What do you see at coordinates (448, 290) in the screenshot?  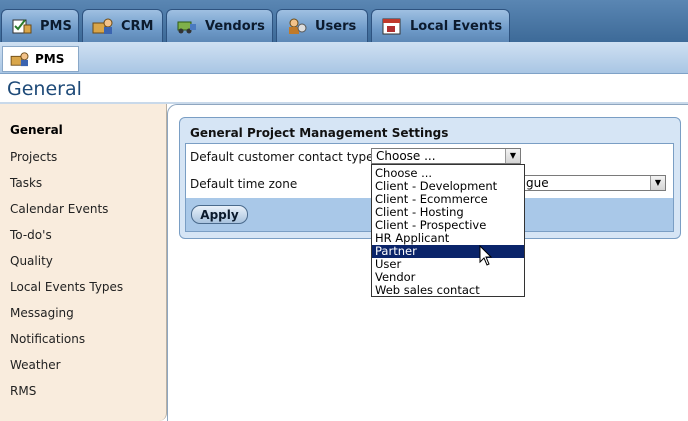 I see `dropdown-option: Web sales contact` at bounding box center [448, 290].